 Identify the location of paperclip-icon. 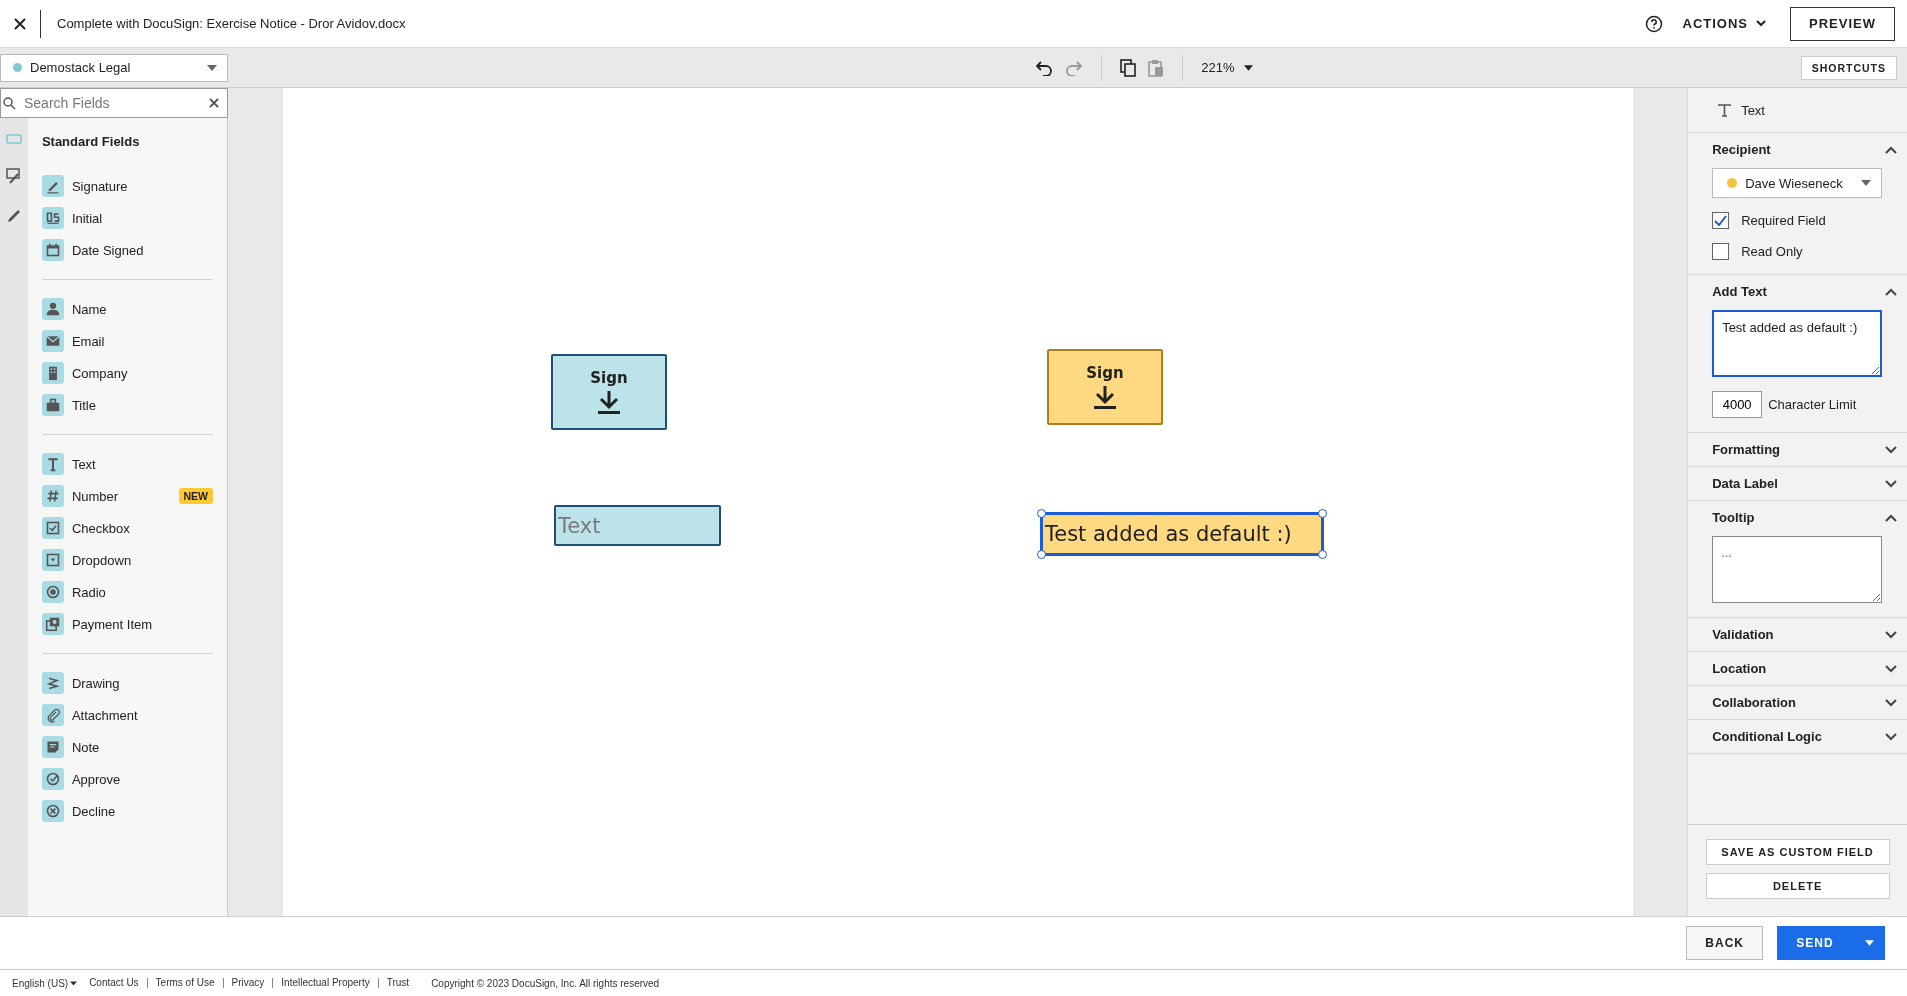
(52, 715).